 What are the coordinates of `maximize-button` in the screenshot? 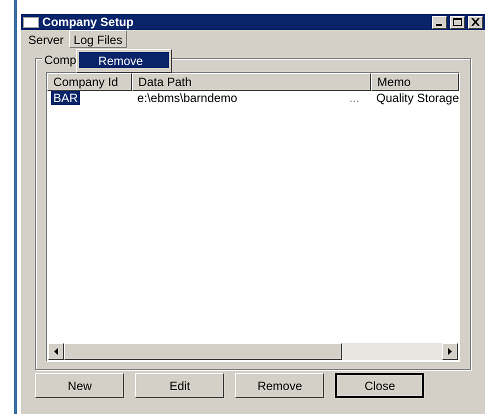 It's located at (458, 22).